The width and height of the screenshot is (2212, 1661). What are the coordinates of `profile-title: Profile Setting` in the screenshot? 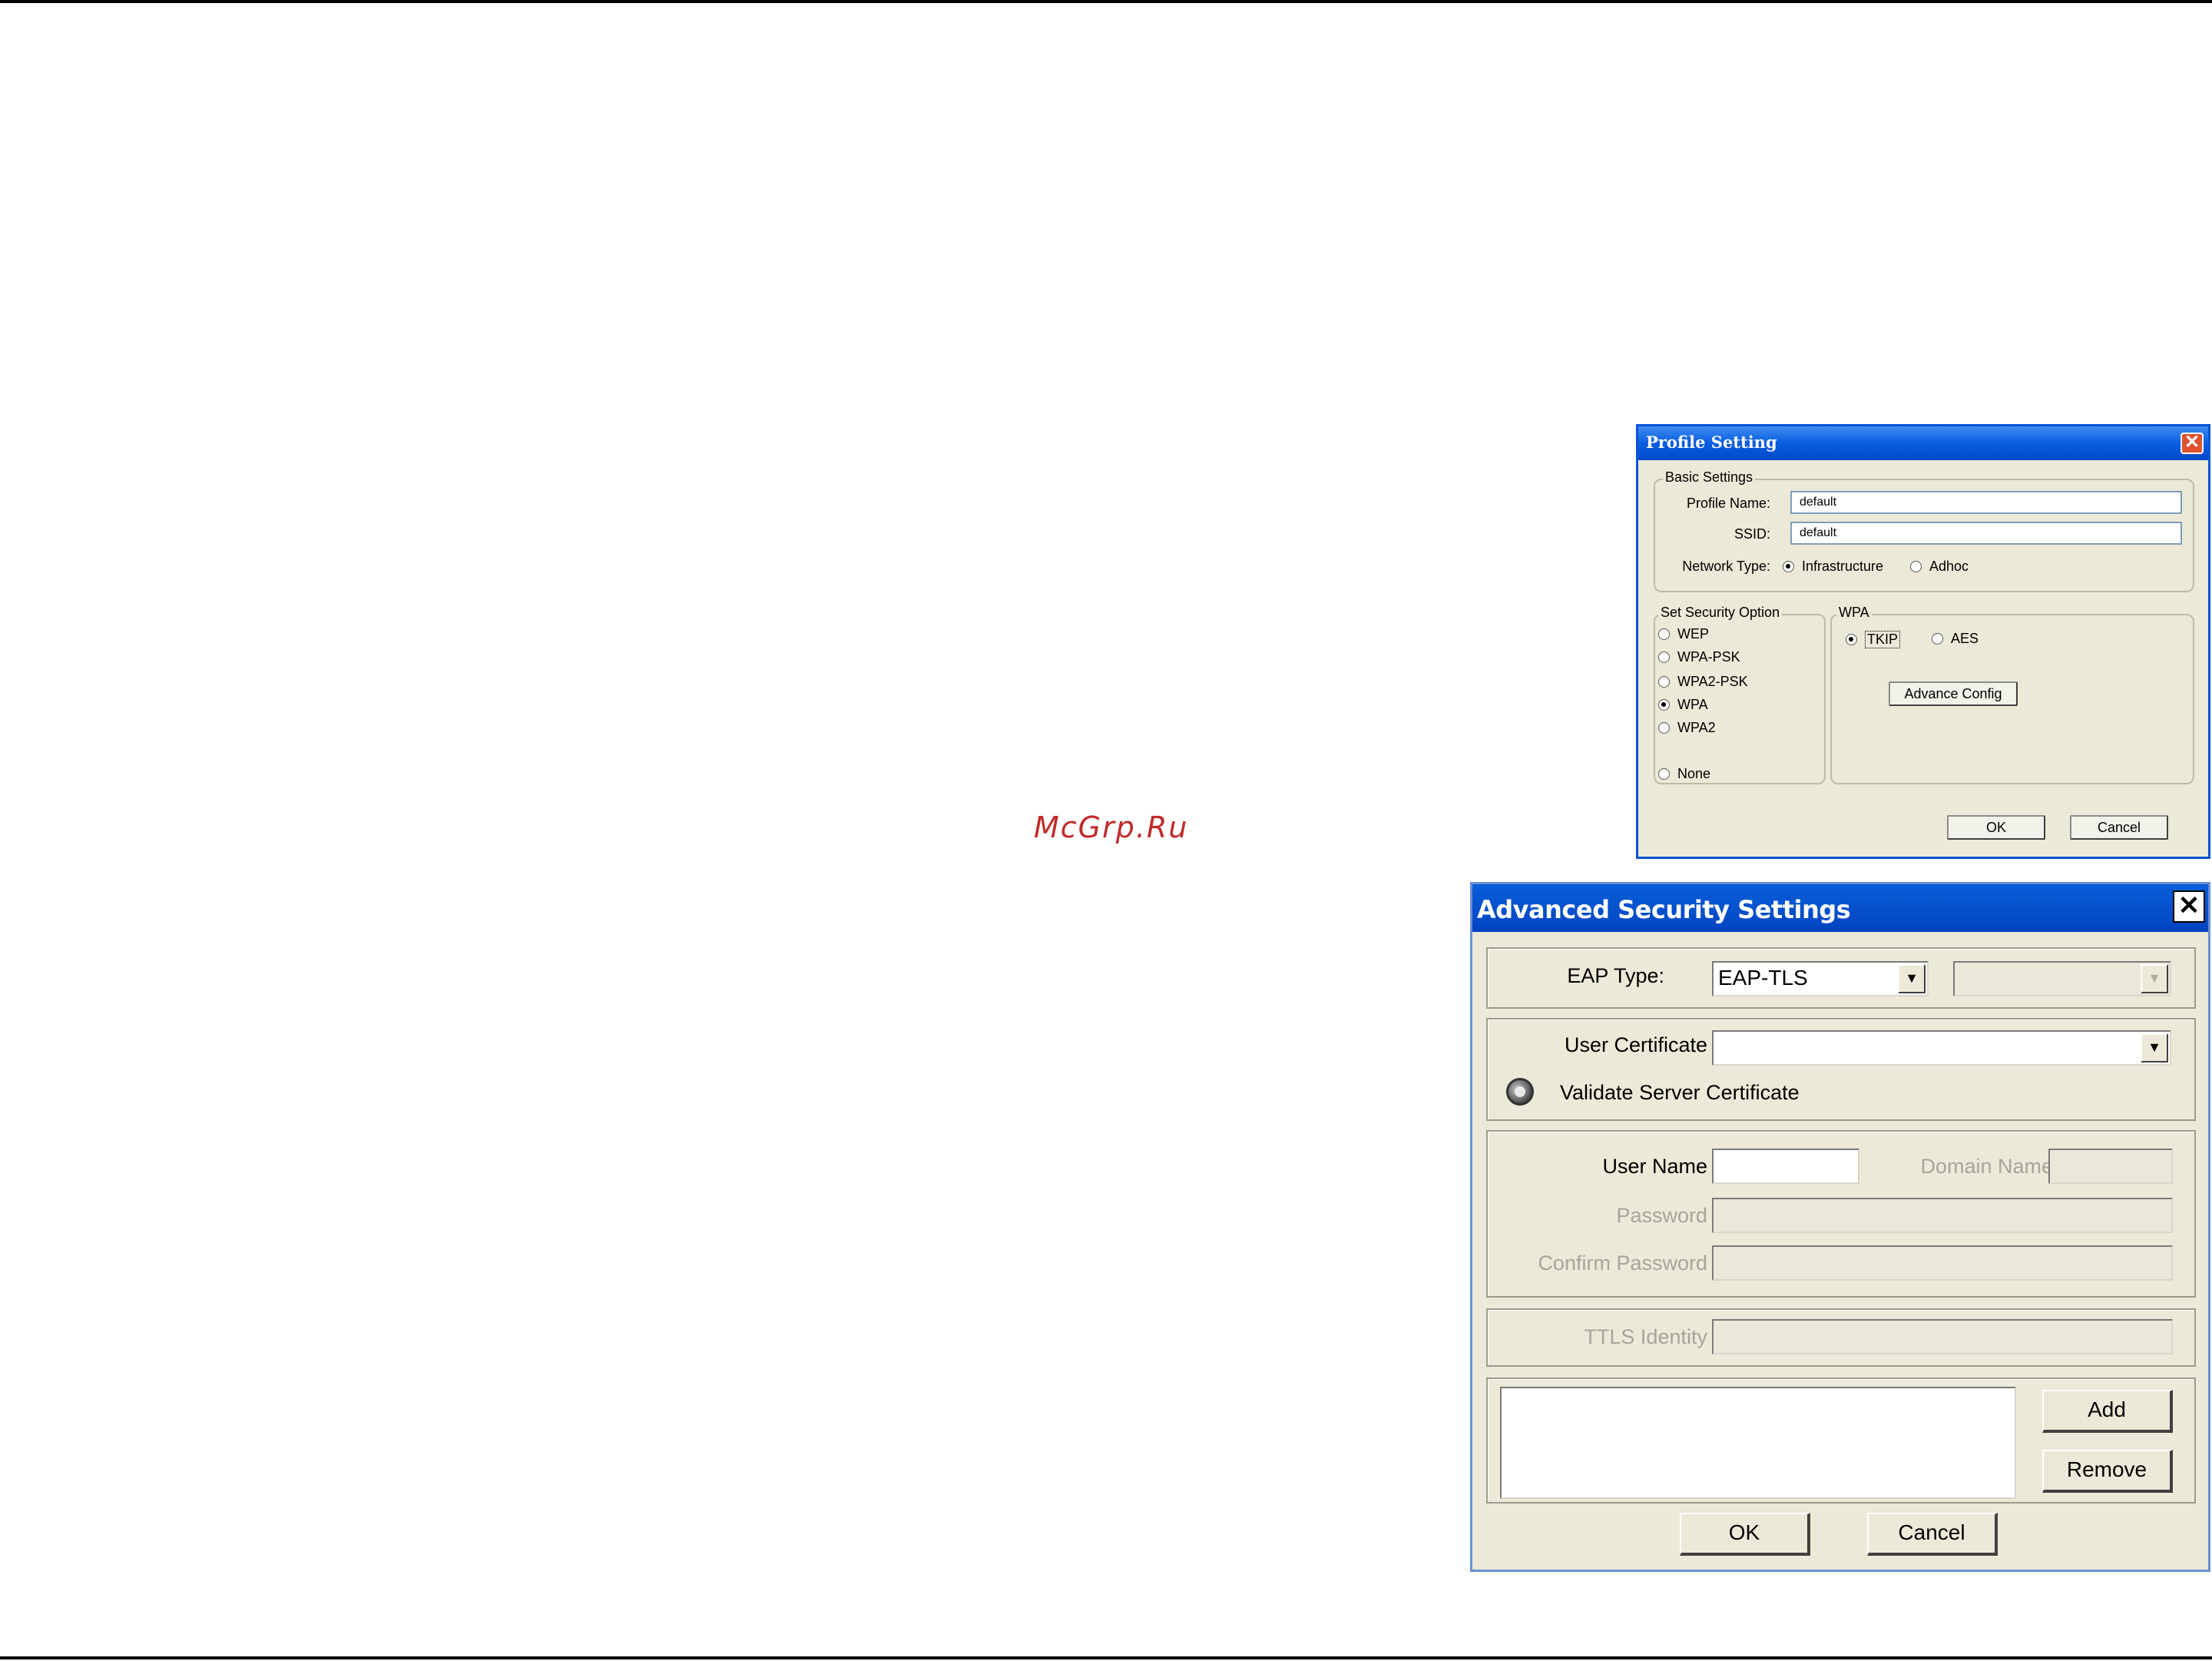 It's located at (1712, 442).